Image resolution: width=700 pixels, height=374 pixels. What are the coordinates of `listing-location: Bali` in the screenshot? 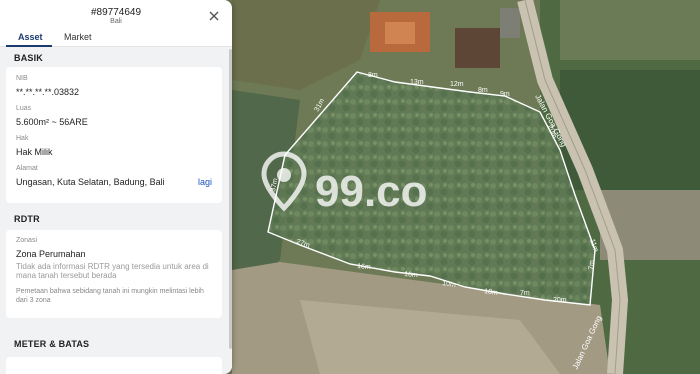 It's located at (116, 21).